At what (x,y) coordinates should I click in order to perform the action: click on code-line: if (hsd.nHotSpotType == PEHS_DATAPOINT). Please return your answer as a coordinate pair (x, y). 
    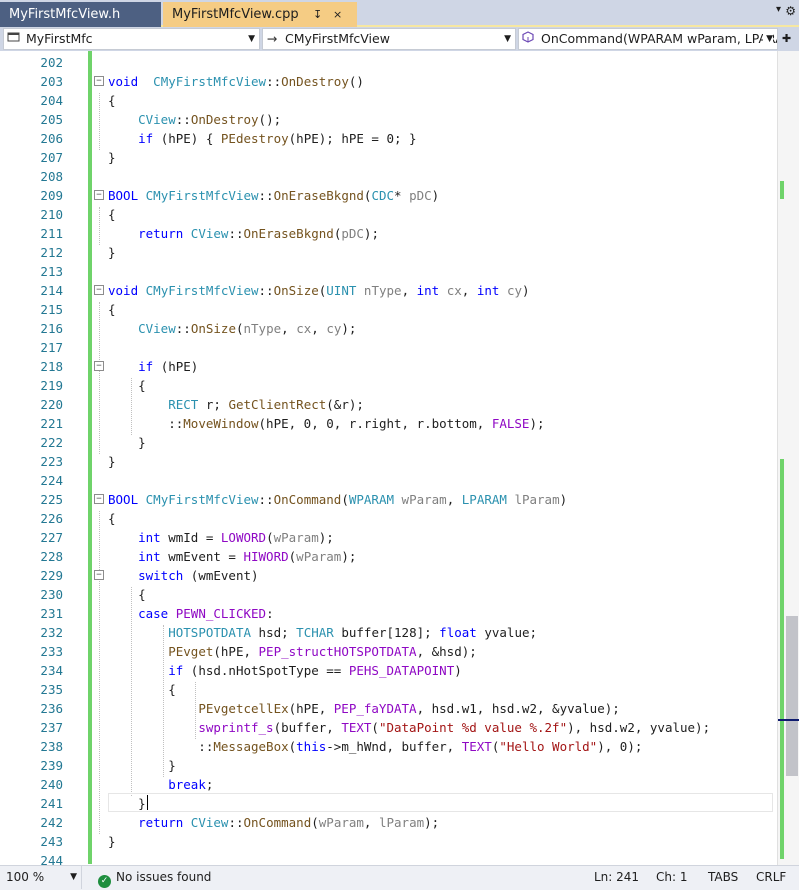
    Looking at the image, I should click on (285, 670).